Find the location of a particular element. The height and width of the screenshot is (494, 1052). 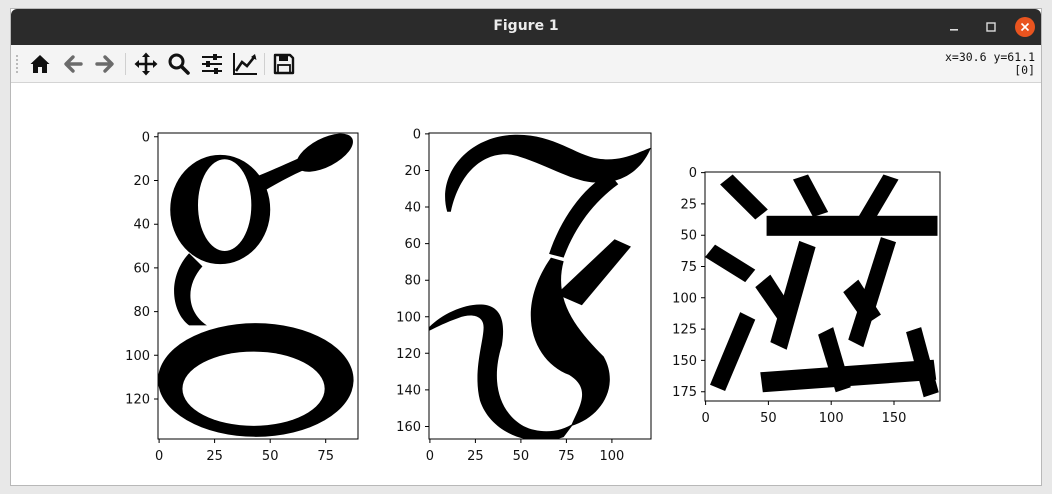

ytick-labels-1: 0 20 40 60 80 100 120 is located at coordinates (137, 268).